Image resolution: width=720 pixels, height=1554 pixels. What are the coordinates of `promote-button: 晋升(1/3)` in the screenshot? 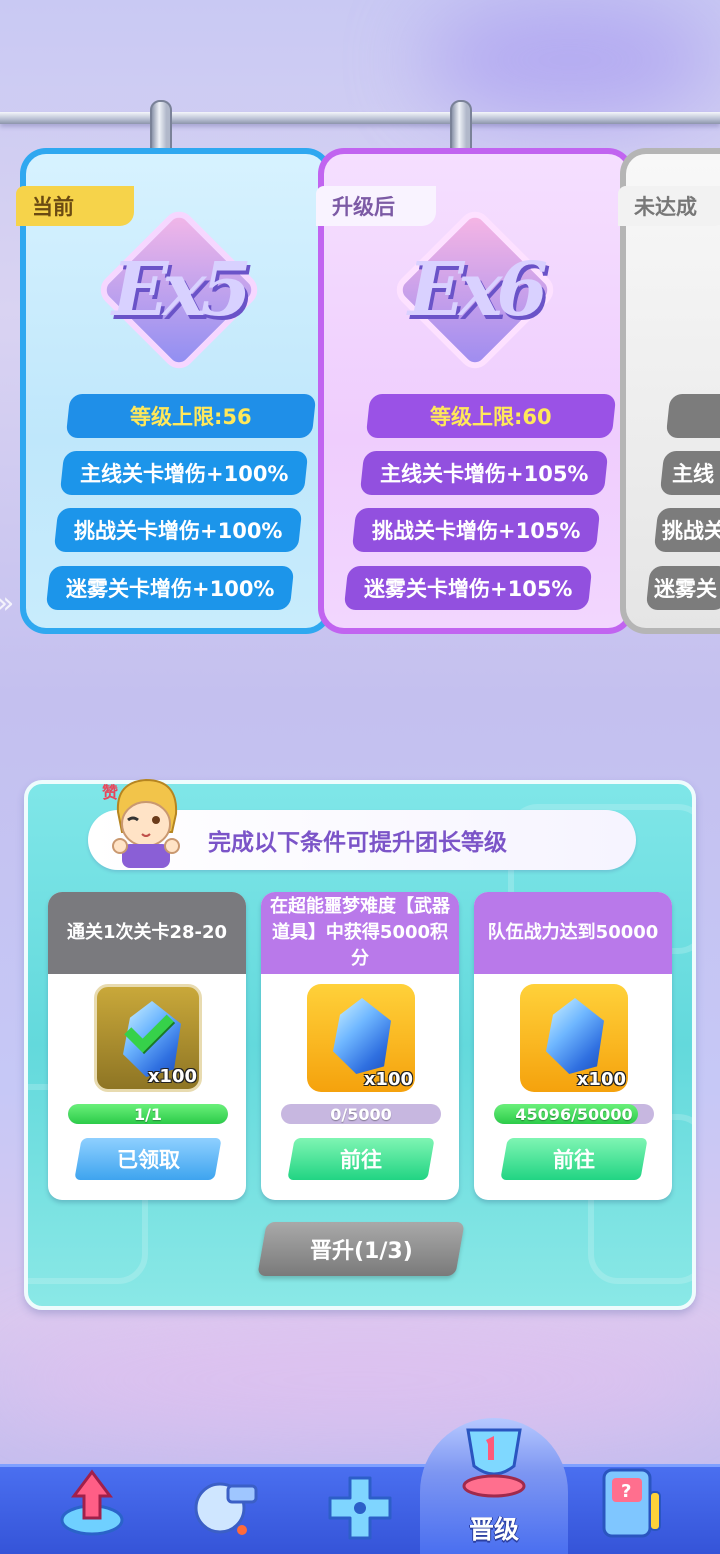 It's located at (361, 1249).